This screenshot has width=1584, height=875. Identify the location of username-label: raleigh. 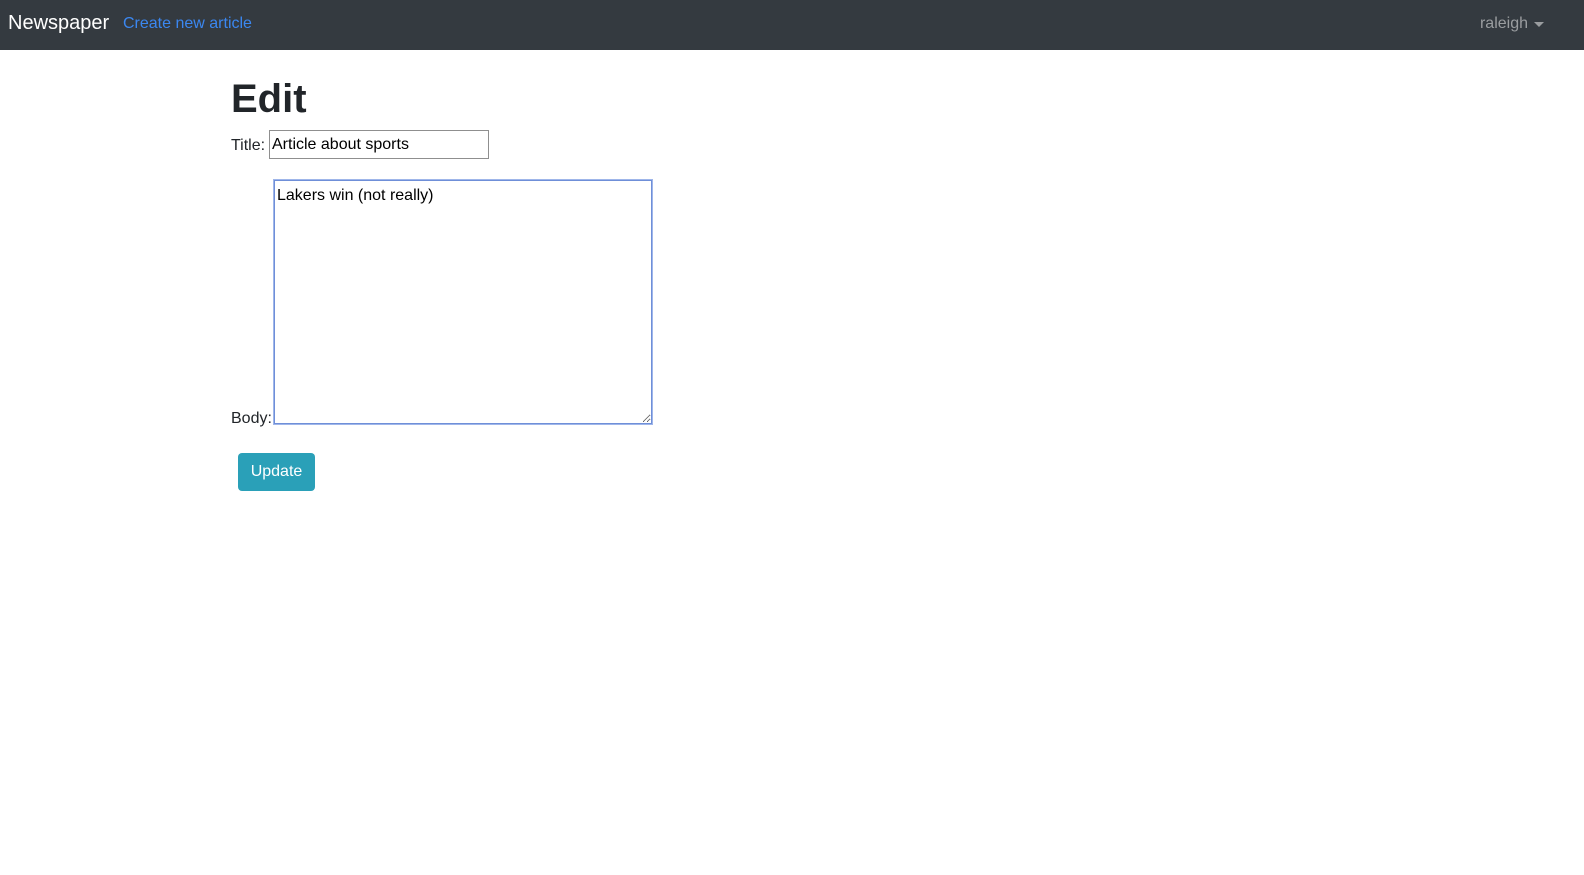
(1503, 23).